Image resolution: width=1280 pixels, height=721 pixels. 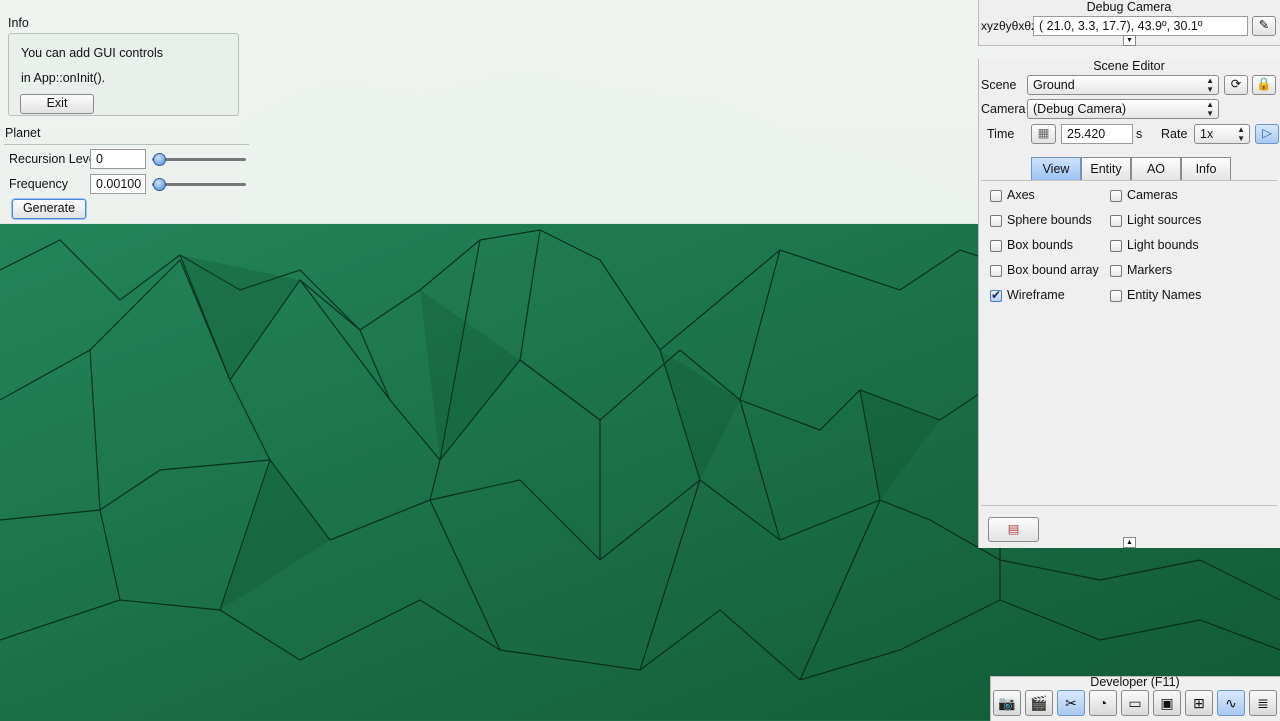 What do you see at coordinates (1106, 169) in the screenshot?
I see `tab-entity: Entity` at bounding box center [1106, 169].